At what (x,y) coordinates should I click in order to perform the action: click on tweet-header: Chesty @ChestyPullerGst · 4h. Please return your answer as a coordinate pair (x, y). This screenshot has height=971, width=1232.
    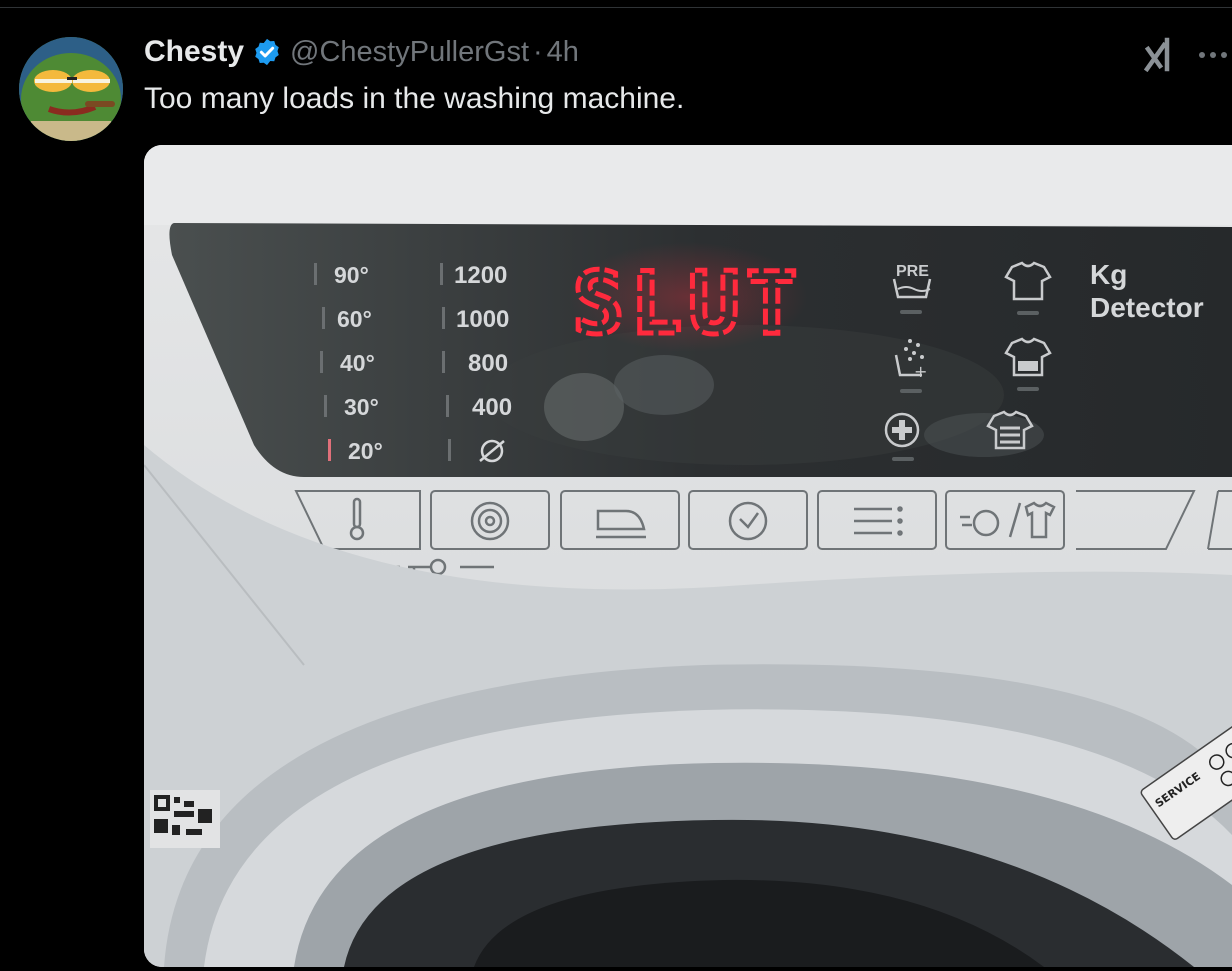
    Looking at the image, I should click on (361, 52).